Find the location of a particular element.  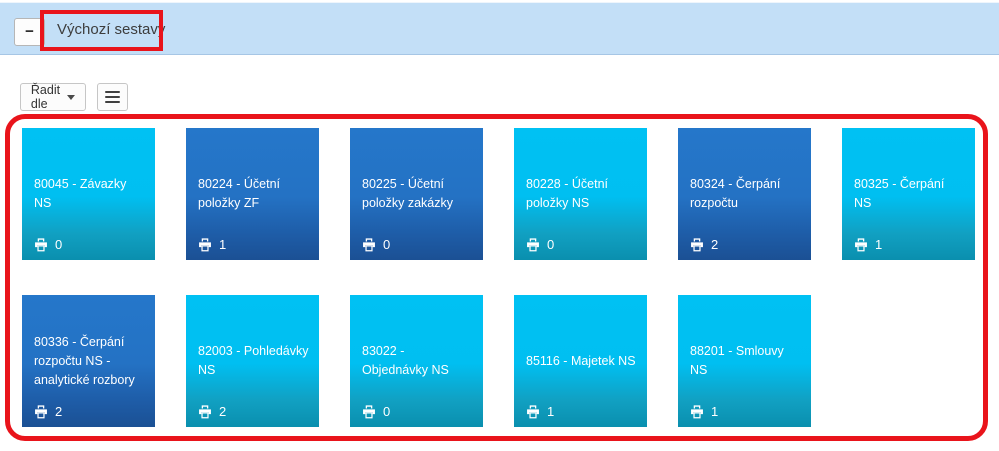

report-tile-80325: 80325 - Čerpání NS 1 is located at coordinates (908, 194).